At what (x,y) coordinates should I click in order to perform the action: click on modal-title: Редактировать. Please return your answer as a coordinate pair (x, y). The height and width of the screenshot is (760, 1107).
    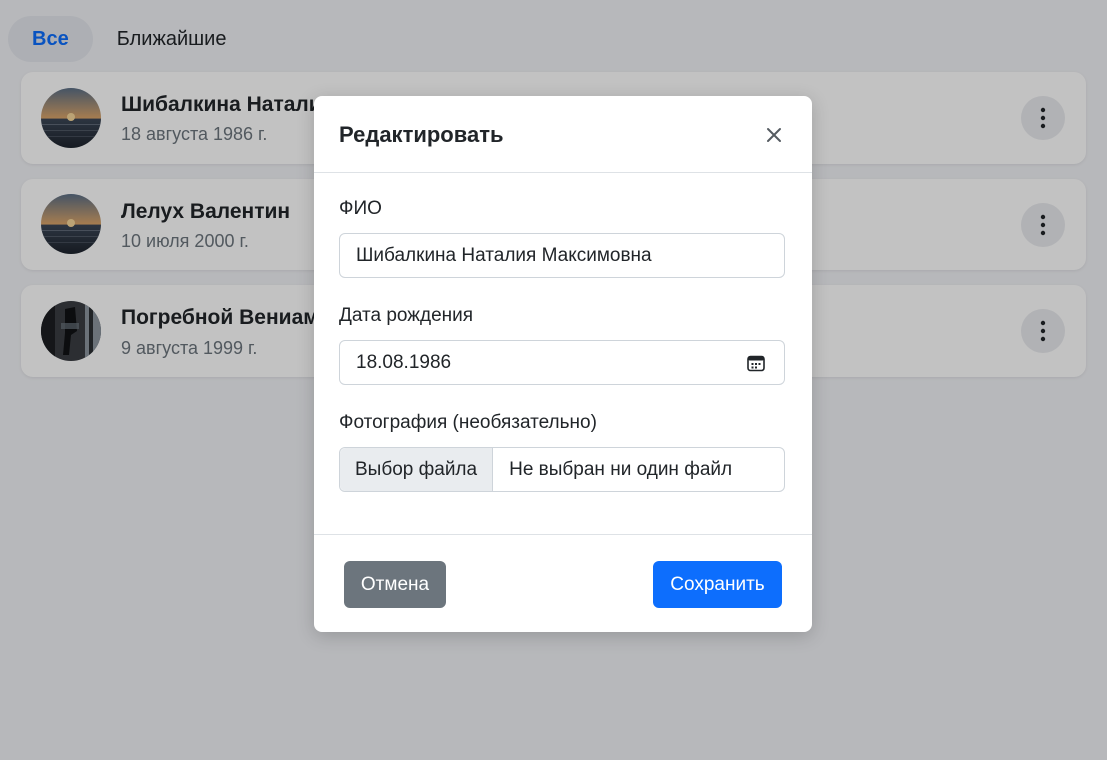
    Looking at the image, I should click on (421, 134).